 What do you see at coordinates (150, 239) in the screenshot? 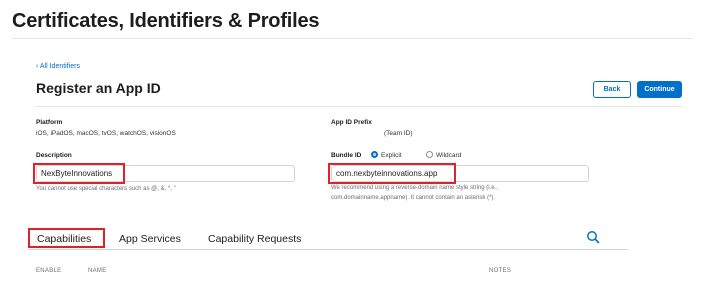
I see `tab-app-services: App Services` at bounding box center [150, 239].